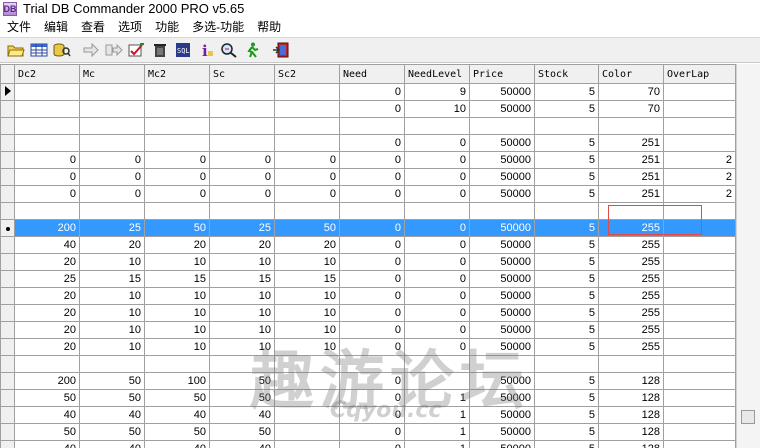 The width and height of the screenshot is (760, 448). What do you see at coordinates (168, 27) in the screenshot?
I see `menu-functions: 功能` at bounding box center [168, 27].